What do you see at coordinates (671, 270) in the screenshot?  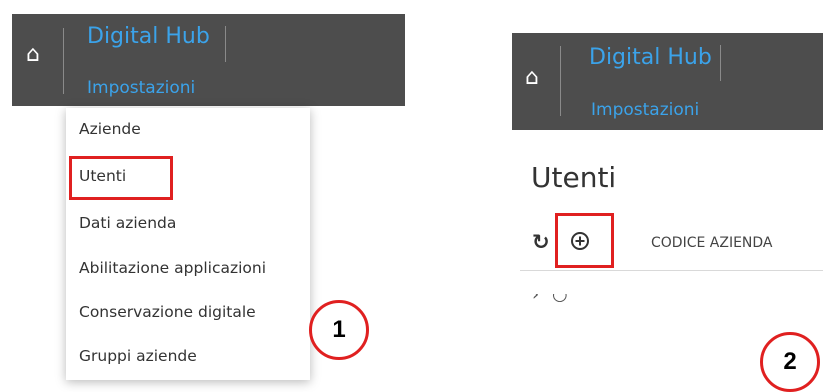 I see `table-header-divider` at bounding box center [671, 270].